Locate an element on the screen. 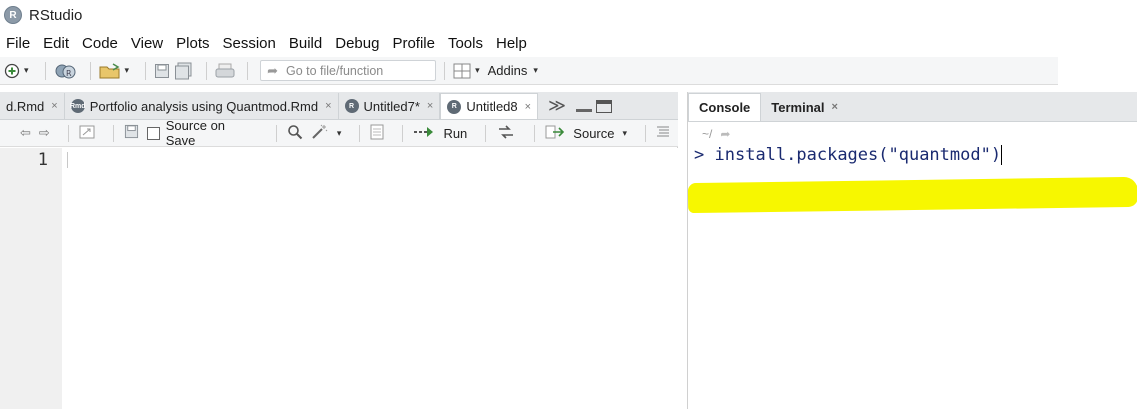  run-arrow-icon is located at coordinates (424, 133).